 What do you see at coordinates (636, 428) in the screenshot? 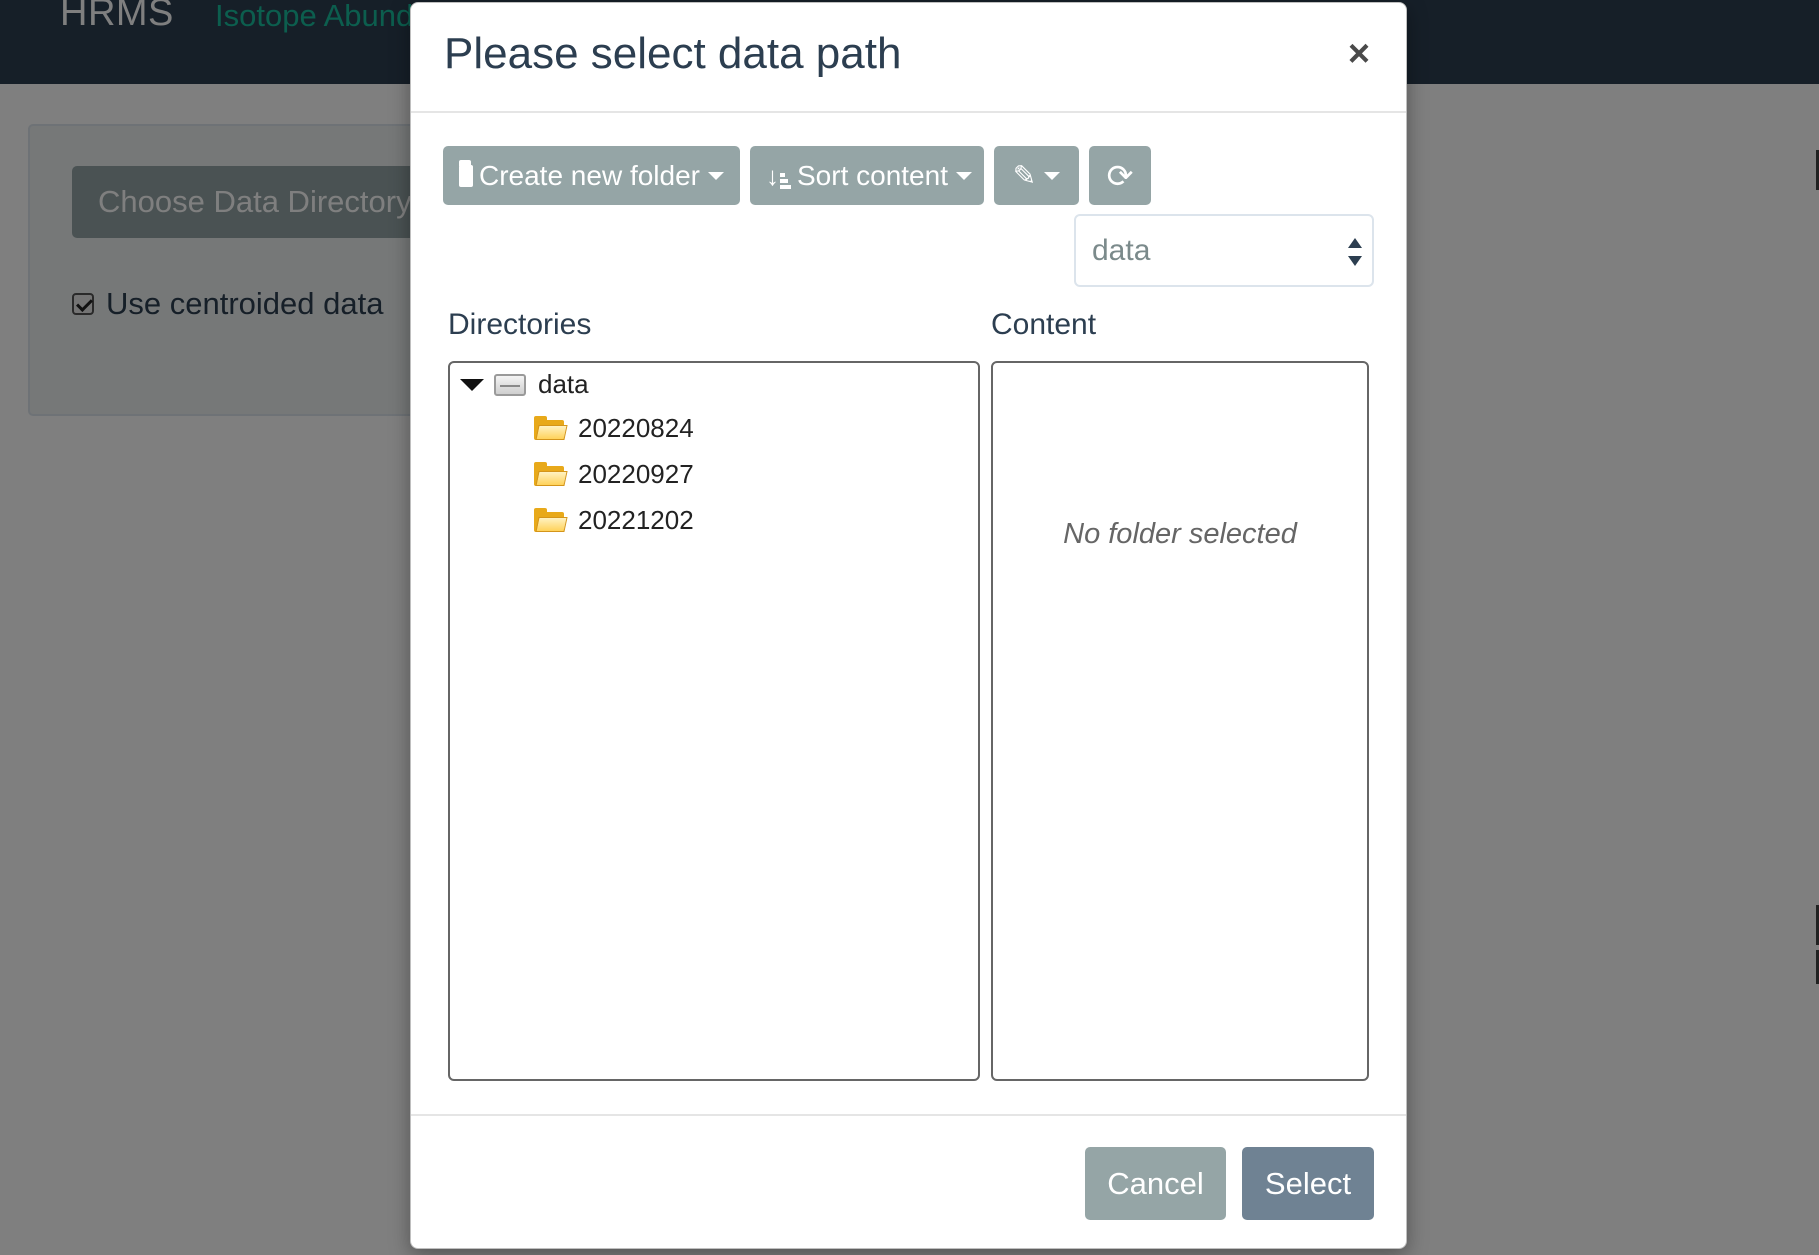
I see `tree-node-label: 20220824` at bounding box center [636, 428].